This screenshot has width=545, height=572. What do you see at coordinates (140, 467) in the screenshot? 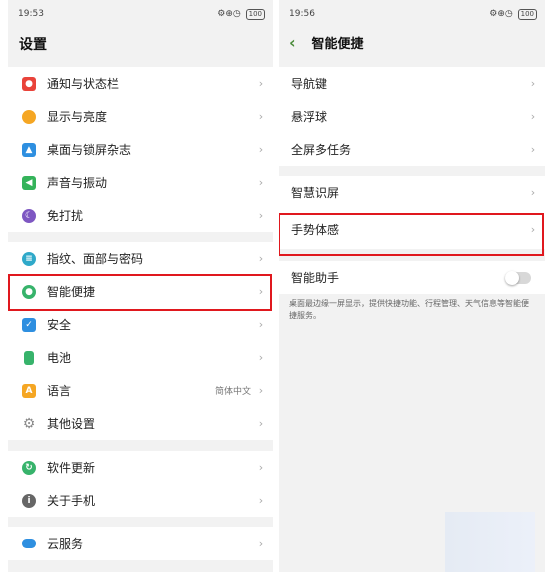
I see `setting-update: ↻ 软件更新 ›` at bounding box center [140, 467].